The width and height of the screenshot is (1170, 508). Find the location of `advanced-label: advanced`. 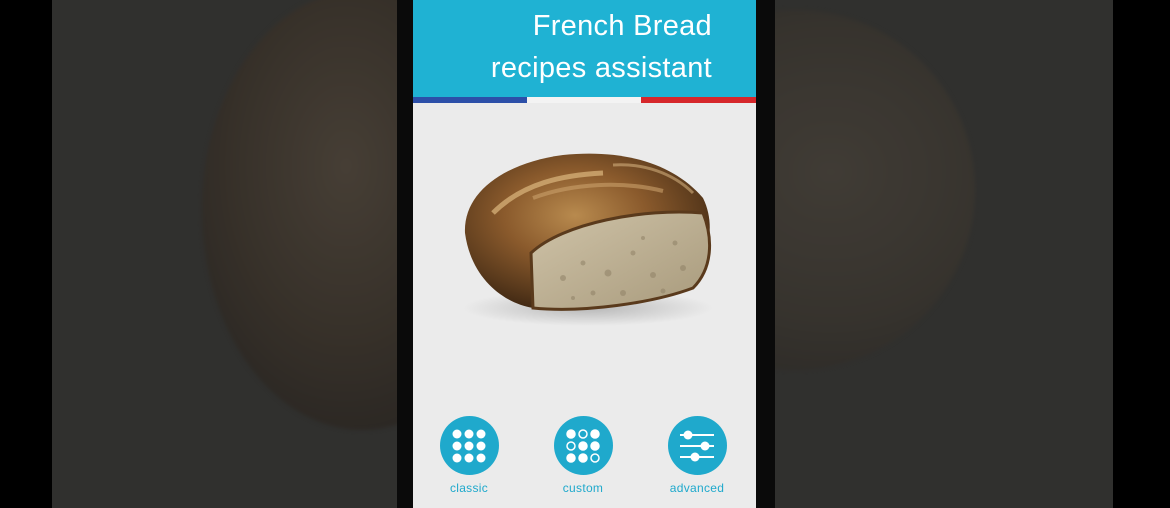

advanced-label: advanced is located at coordinates (697, 488).